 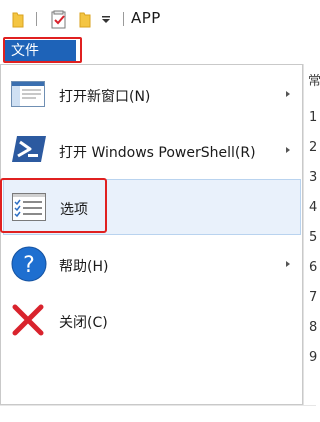 I want to click on row-number: 4, so click(x=313, y=207).